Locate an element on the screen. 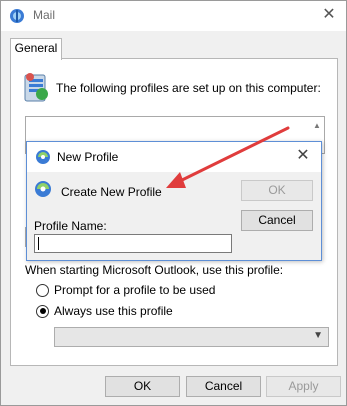  profile-name-input is located at coordinates (133, 243).